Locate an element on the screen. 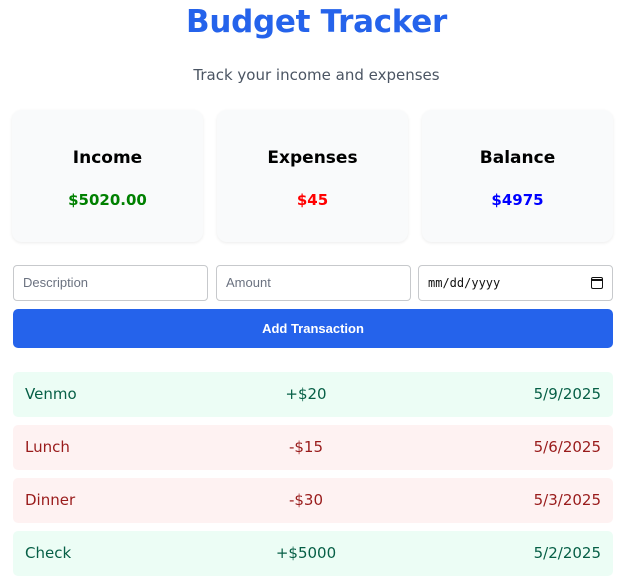  add-transaction-button: Add Transaction is located at coordinates (313, 328).